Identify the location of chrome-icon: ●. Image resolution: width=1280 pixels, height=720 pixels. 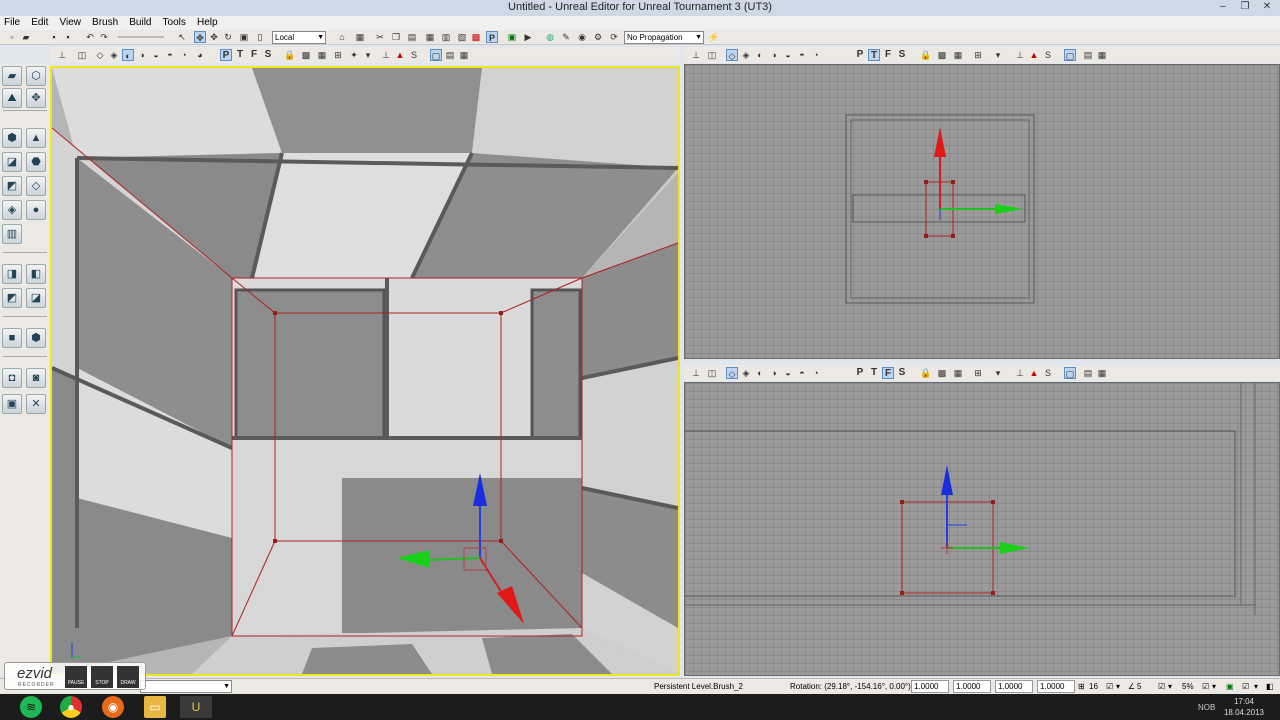
(71, 707).